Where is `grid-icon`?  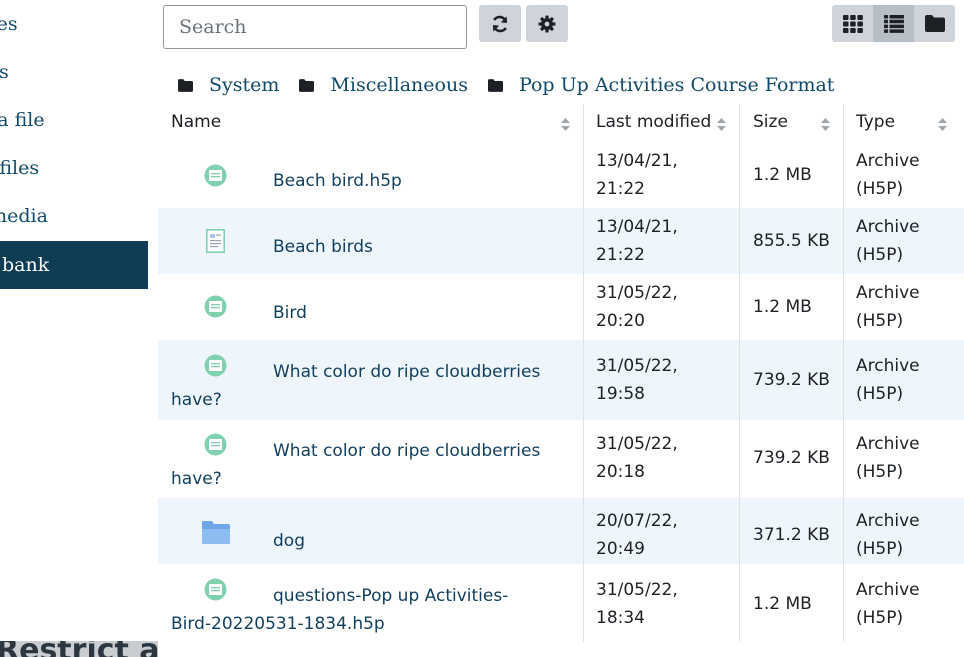 grid-icon is located at coordinates (852, 23).